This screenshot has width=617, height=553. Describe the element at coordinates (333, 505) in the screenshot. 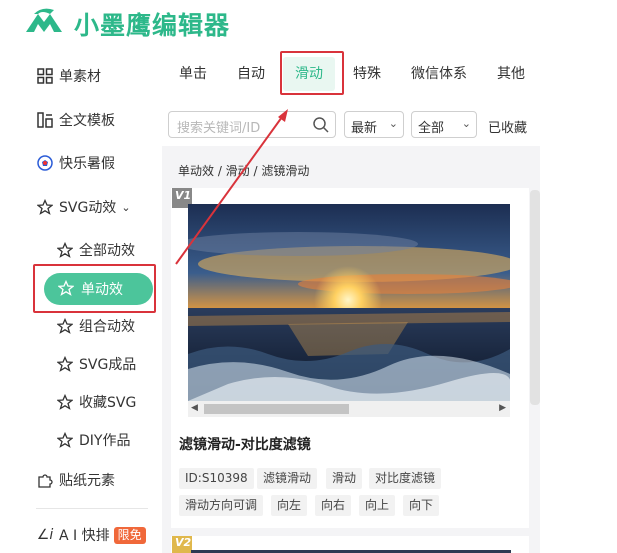

I see `tag-right: 向右` at that location.